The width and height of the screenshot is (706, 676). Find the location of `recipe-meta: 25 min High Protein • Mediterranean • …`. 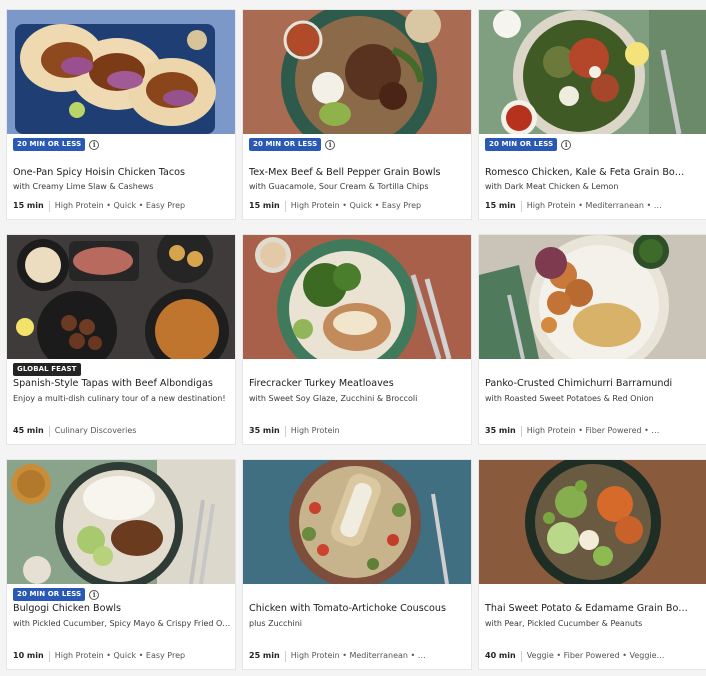

recipe-meta: 25 min High Protein • Mediterranean • … is located at coordinates (358, 656).